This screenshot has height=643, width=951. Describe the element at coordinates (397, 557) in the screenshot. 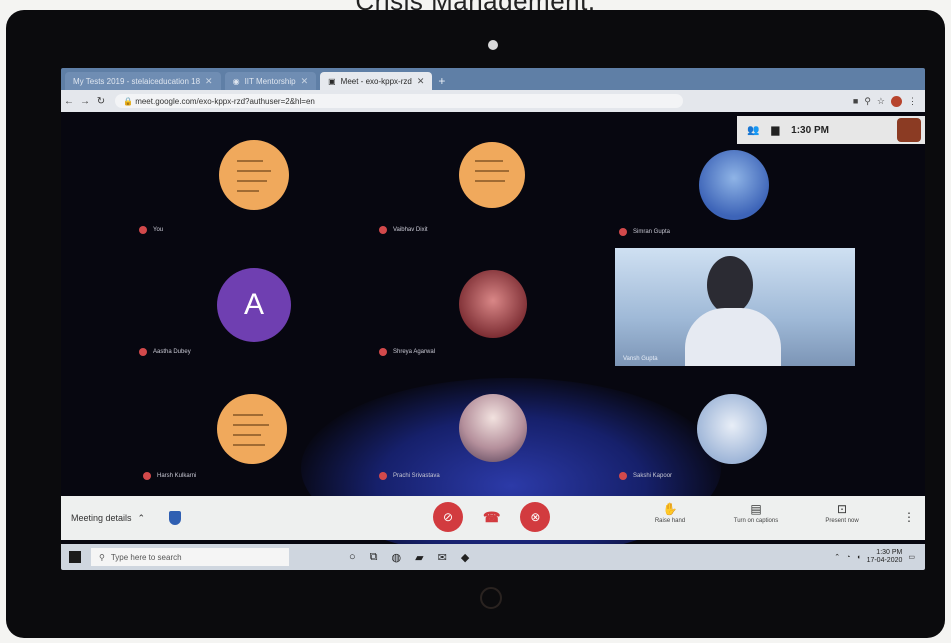

I see `chrome-icon: ◍` at that location.